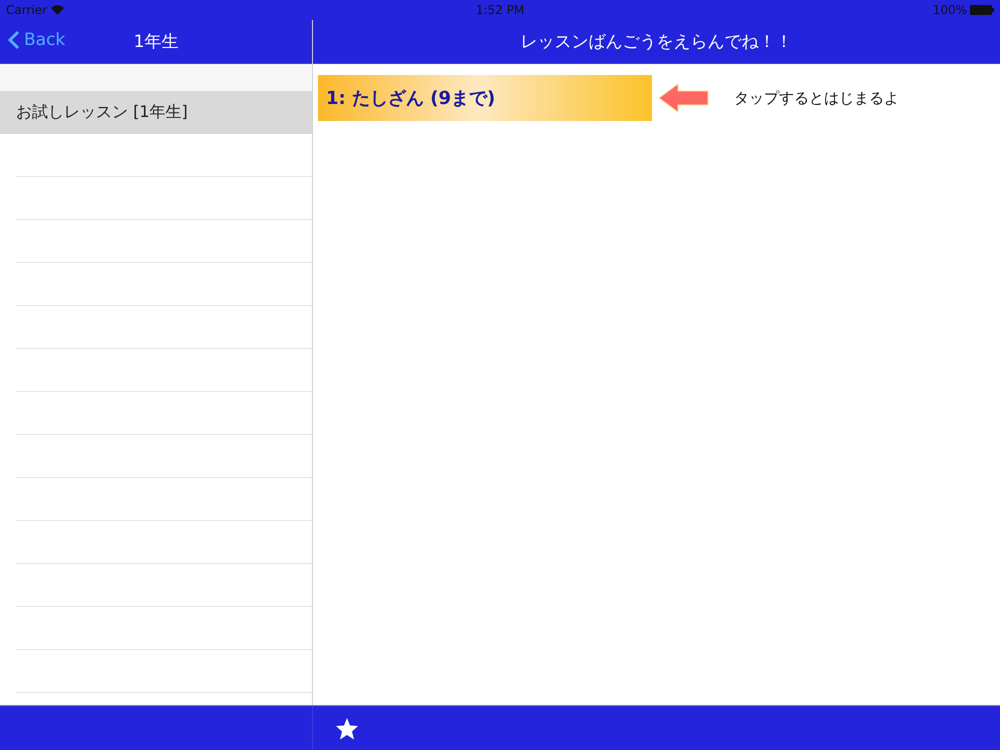 The height and width of the screenshot is (750, 1000). I want to click on battery-label: 100%, so click(950, 10).